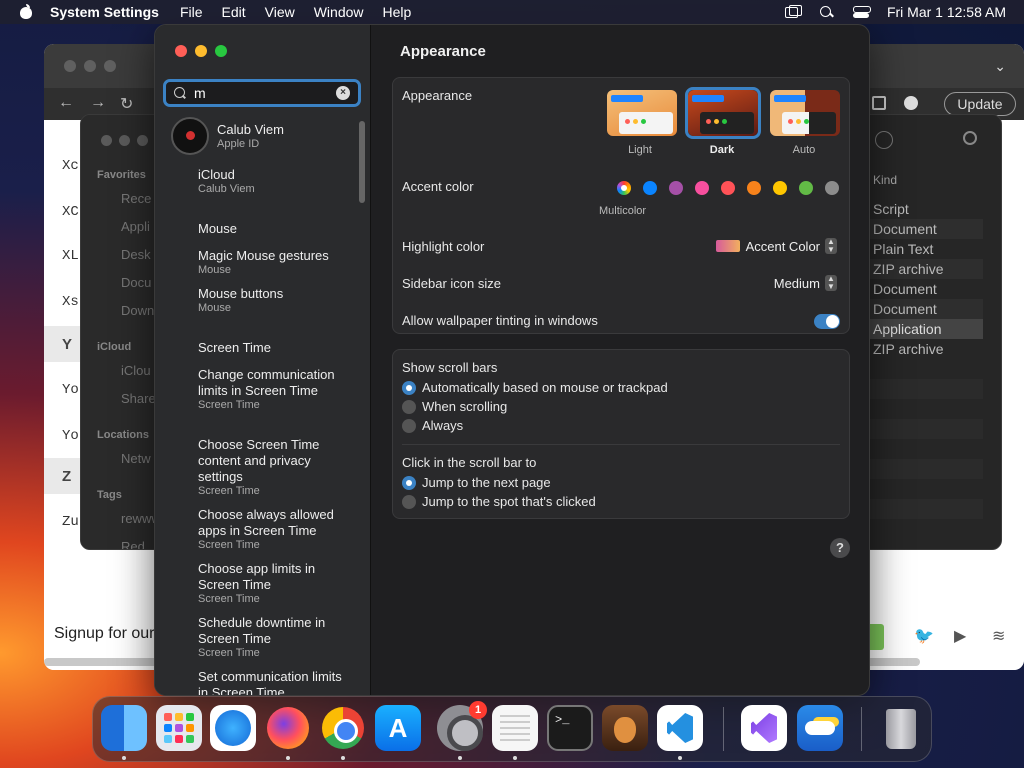  Describe the element at coordinates (924, 249) in the screenshot. I see `table-row: Plain Text` at that location.